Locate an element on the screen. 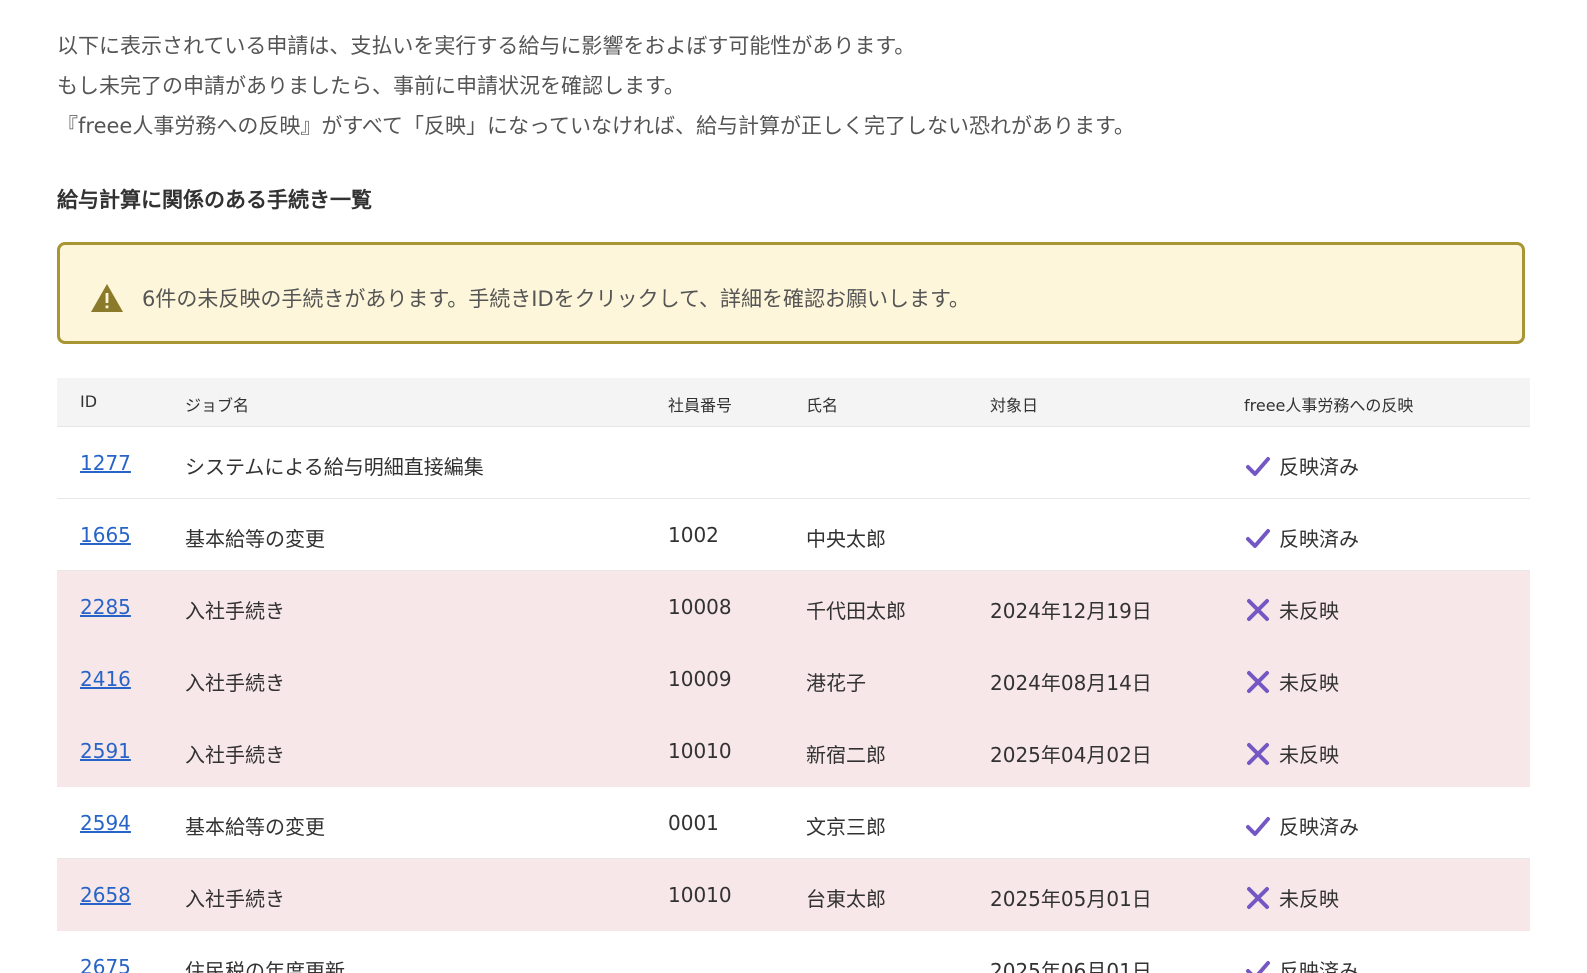  row-employee-no: 1002 is located at coordinates (693, 535).